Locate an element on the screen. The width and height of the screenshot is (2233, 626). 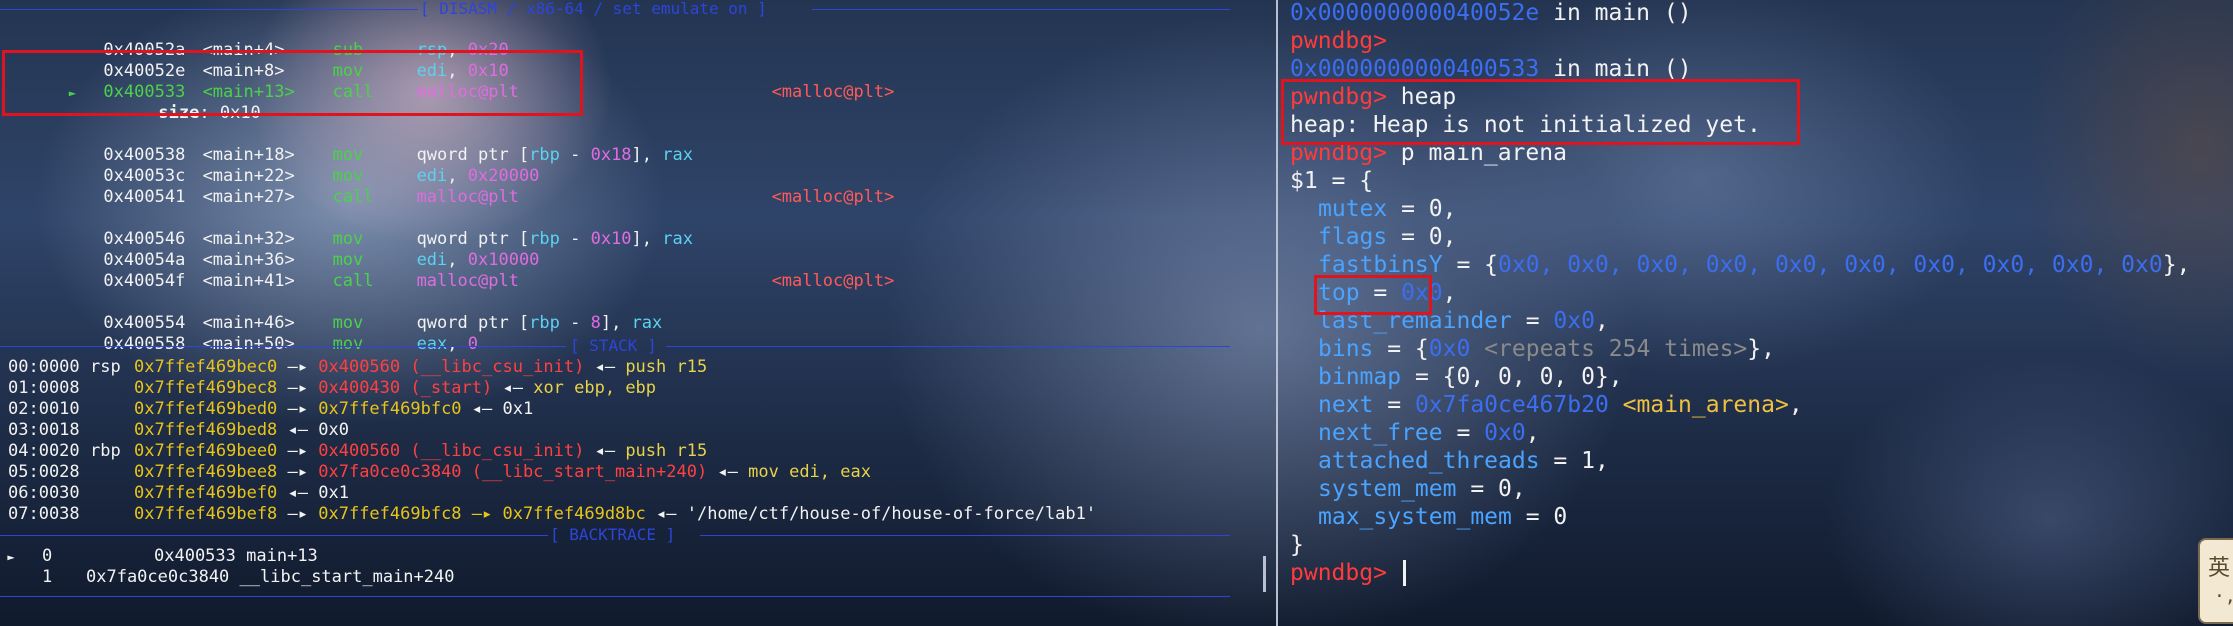
stack-row: 03:0018 0x7ffef469bed8 ◂— 0x0 is located at coordinates (178, 430).